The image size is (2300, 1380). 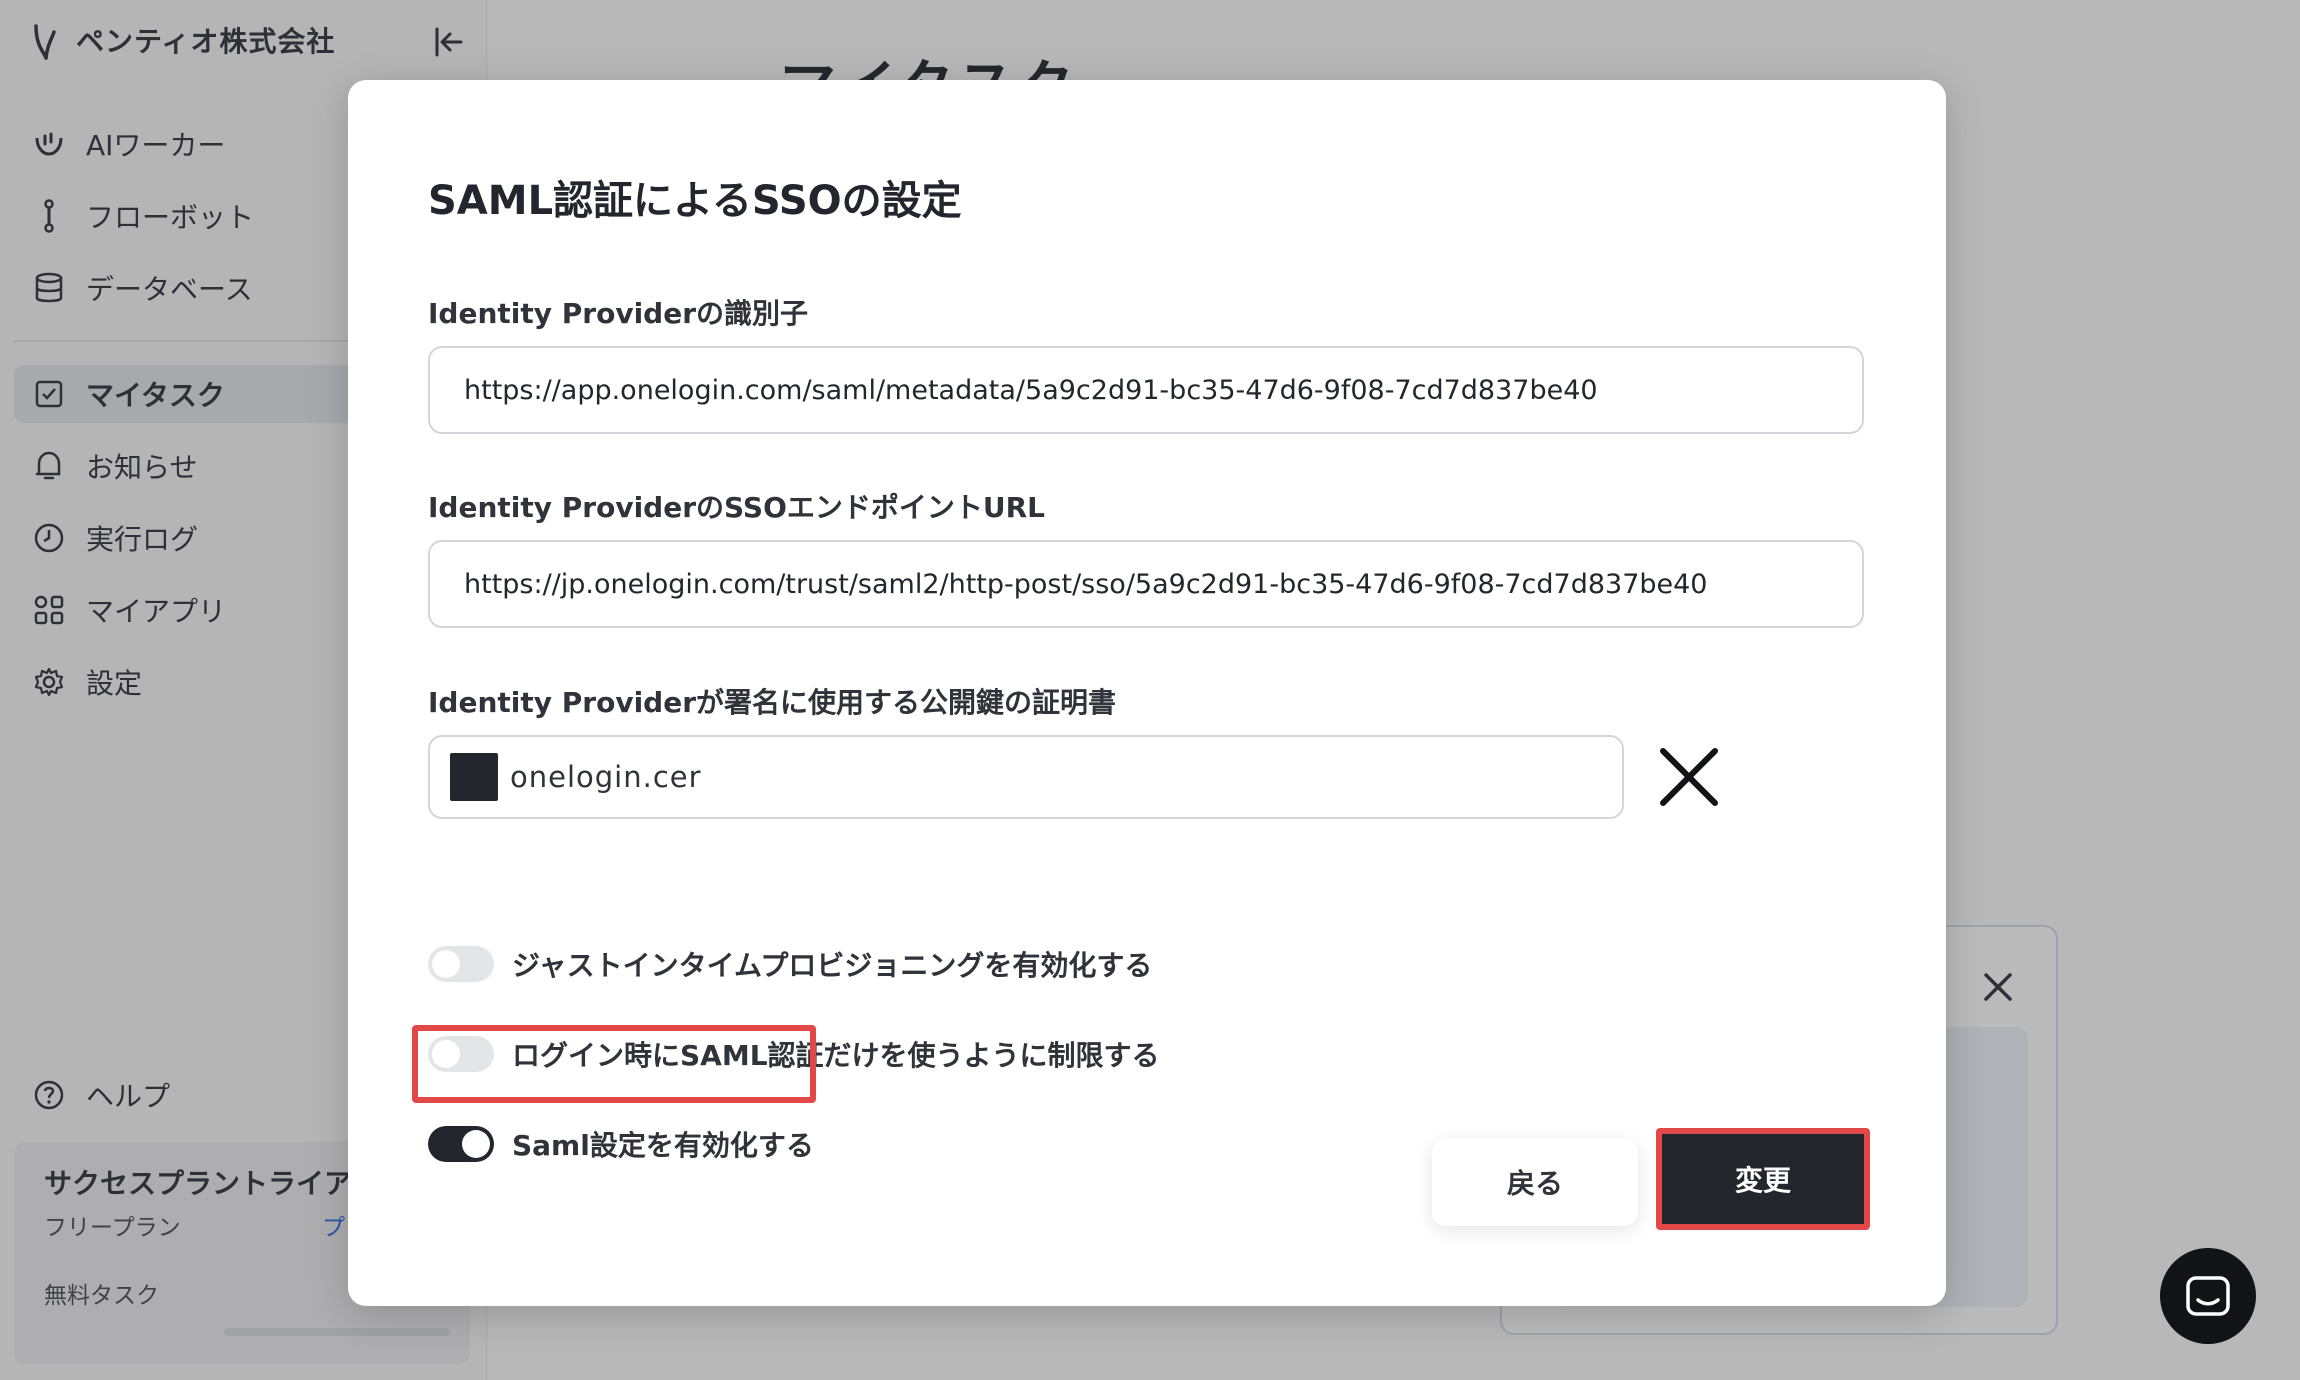 What do you see at coordinates (461, 964) in the screenshot?
I see `jit-provisioning-toggle` at bounding box center [461, 964].